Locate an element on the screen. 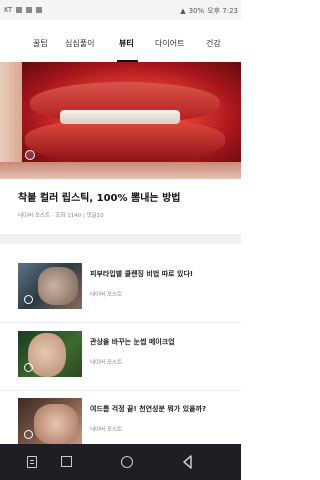  tab-tips: 꿀팁 is located at coordinates (40, 43).